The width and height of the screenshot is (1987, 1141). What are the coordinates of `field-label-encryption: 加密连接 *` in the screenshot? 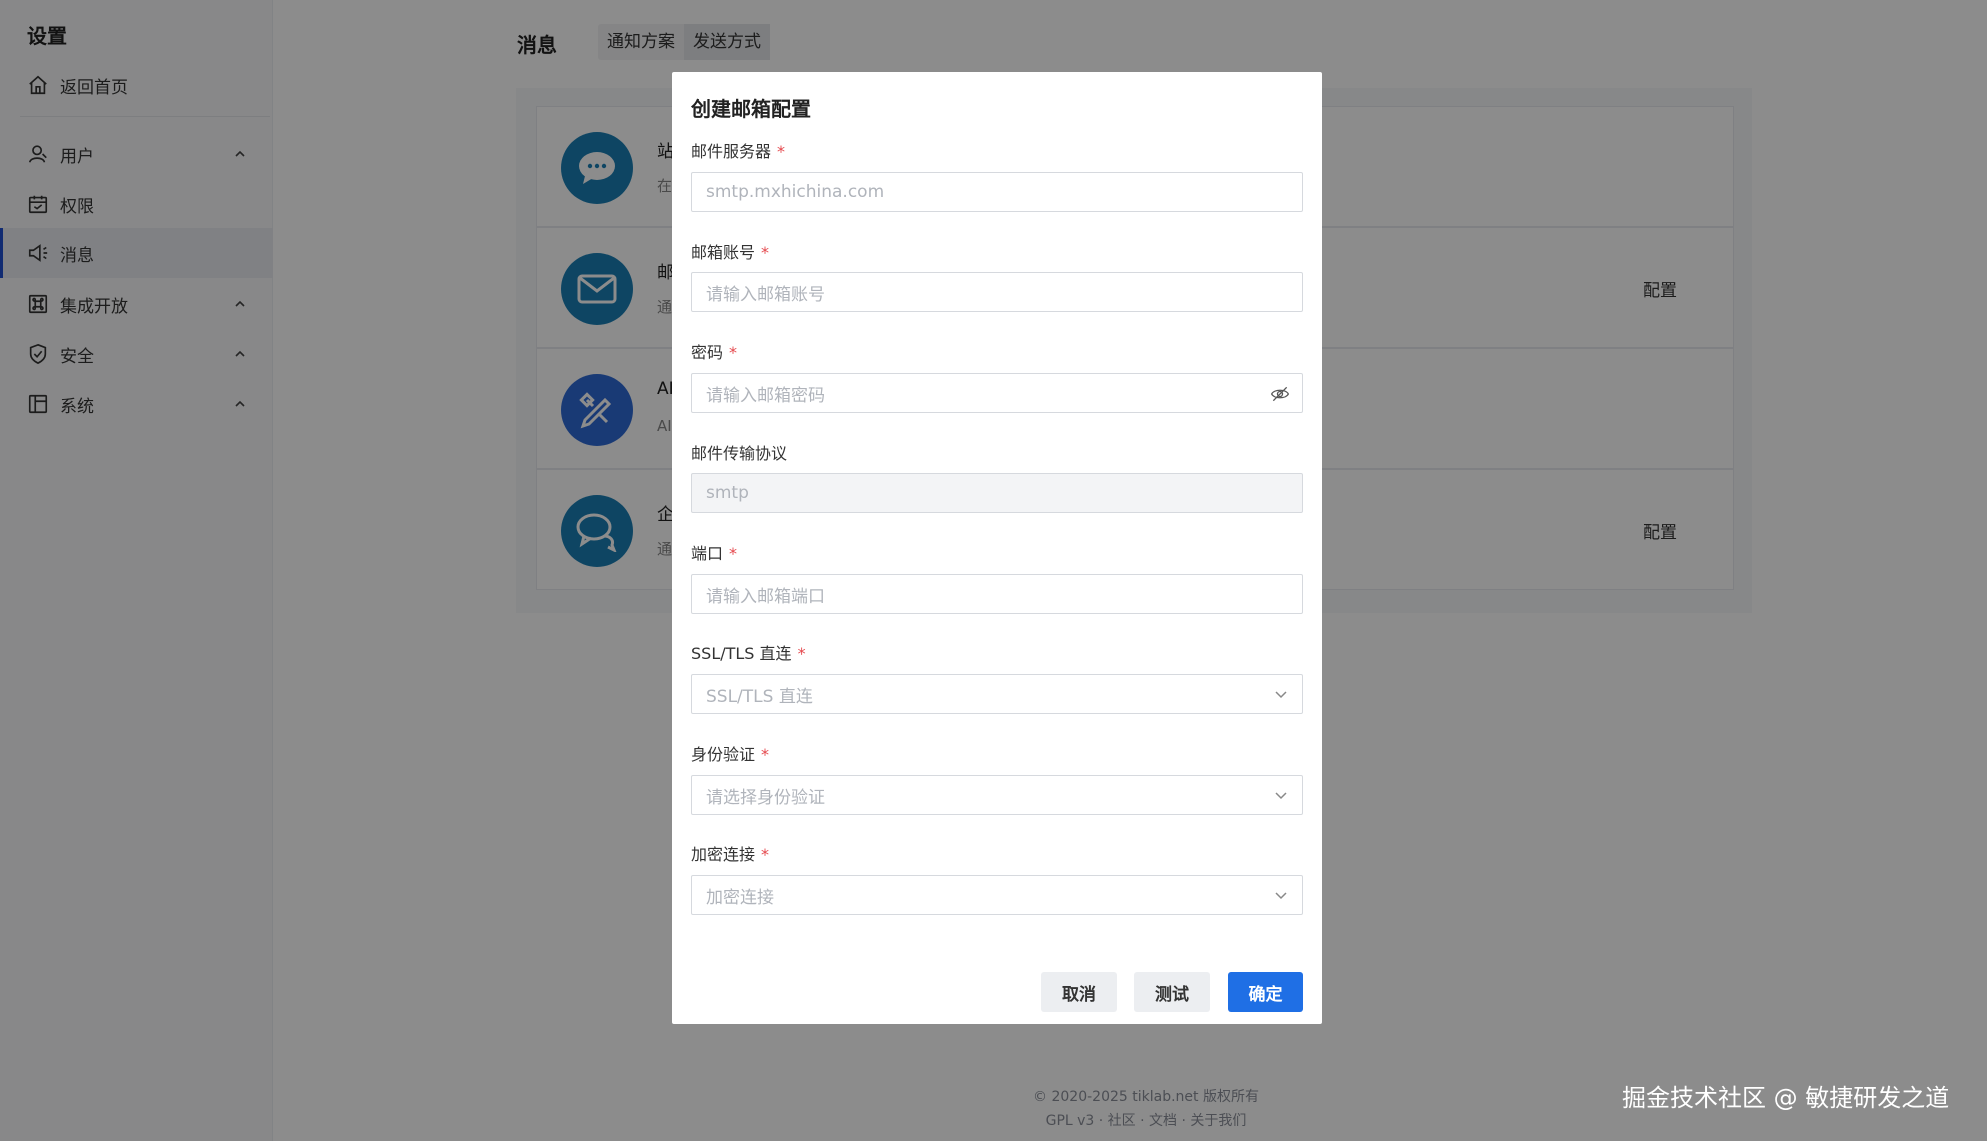 It's located at (730, 854).